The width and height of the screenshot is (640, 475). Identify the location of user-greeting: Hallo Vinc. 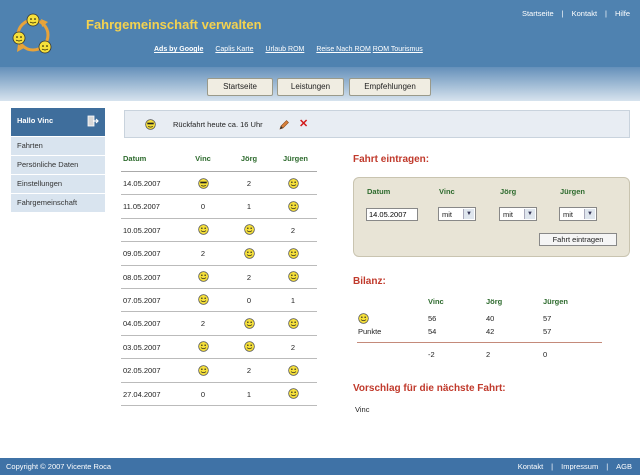
(35, 120).